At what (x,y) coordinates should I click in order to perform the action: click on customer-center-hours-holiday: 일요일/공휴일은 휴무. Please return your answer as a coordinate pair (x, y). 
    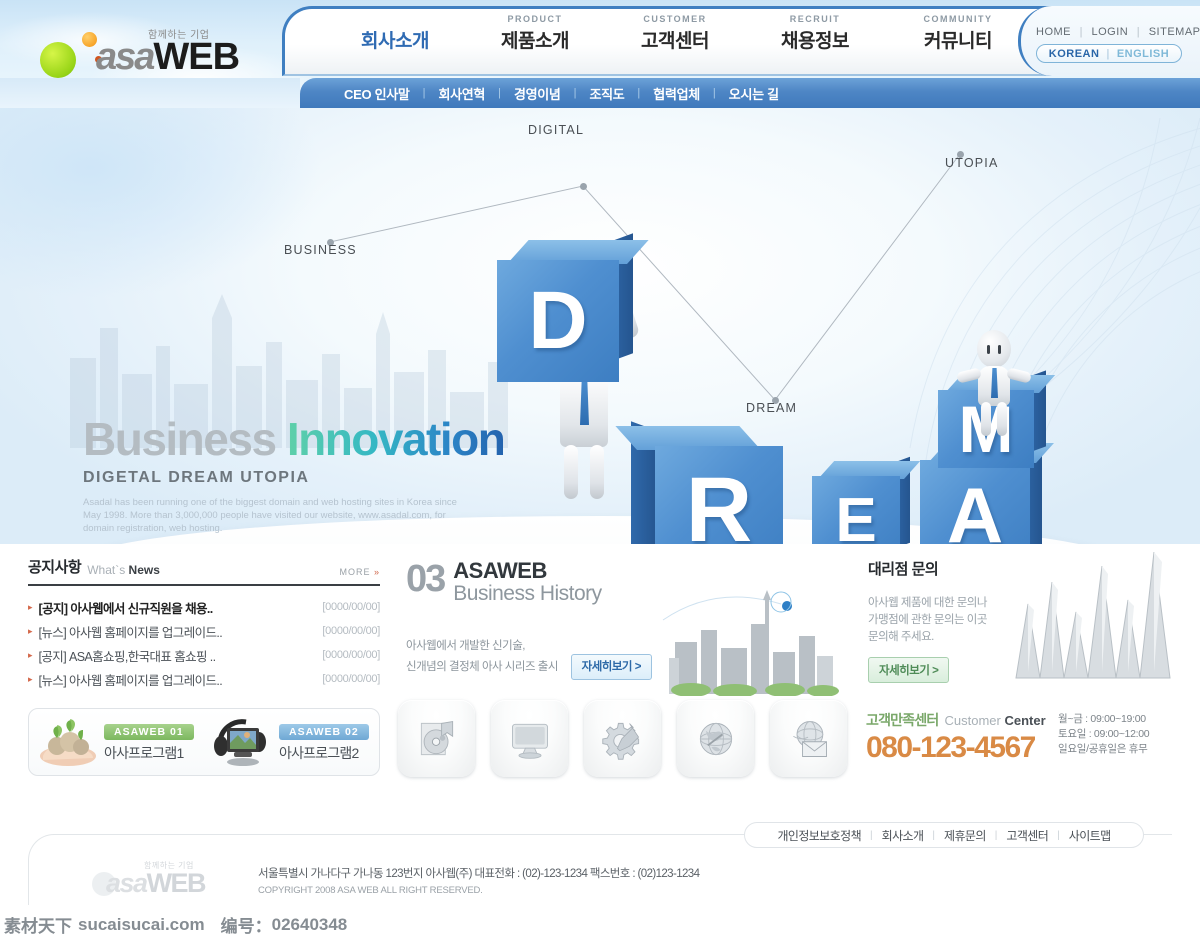
    Looking at the image, I should click on (1103, 749).